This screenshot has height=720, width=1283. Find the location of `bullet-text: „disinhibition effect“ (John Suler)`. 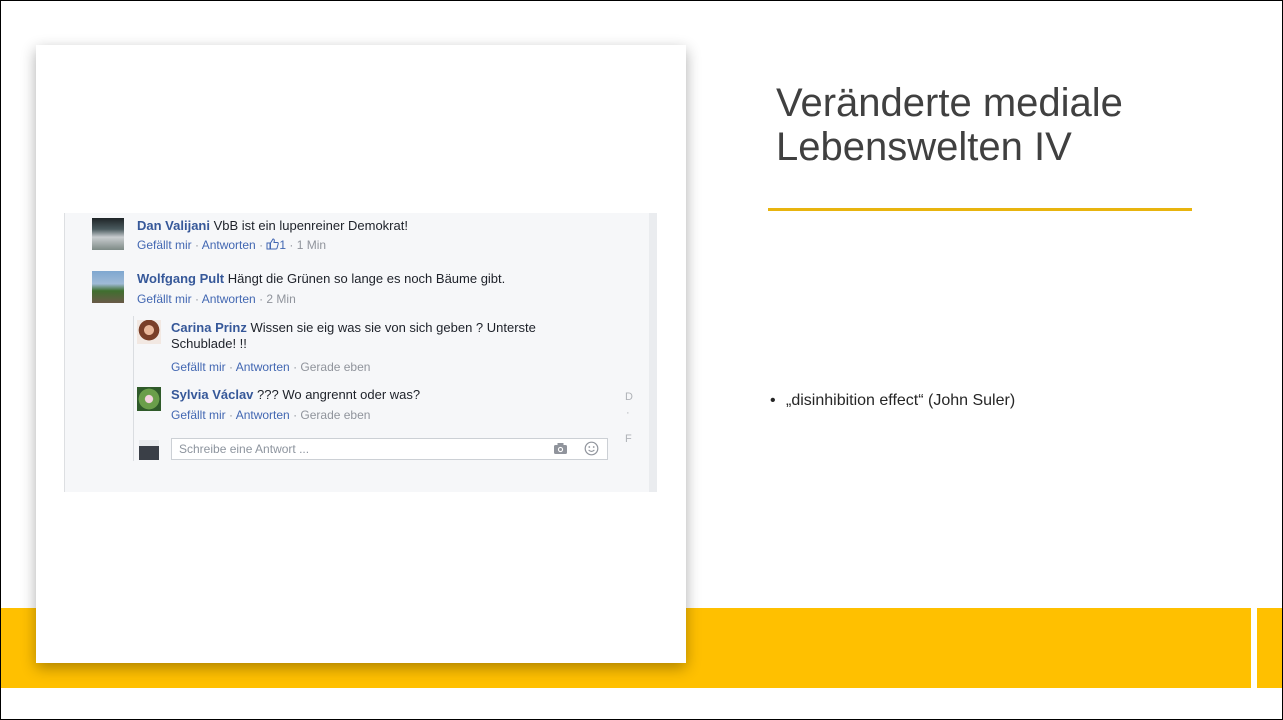

bullet-text: „disinhibition effect“ (John Suler) is located at coordinates (901, 400).